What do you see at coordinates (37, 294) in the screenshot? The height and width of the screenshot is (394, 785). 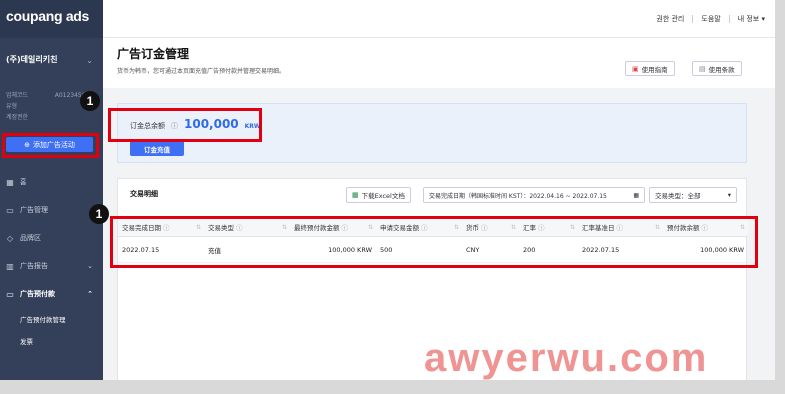 I see `sidebar-item-label: 广告预付款` at bounding box center [37, 294].